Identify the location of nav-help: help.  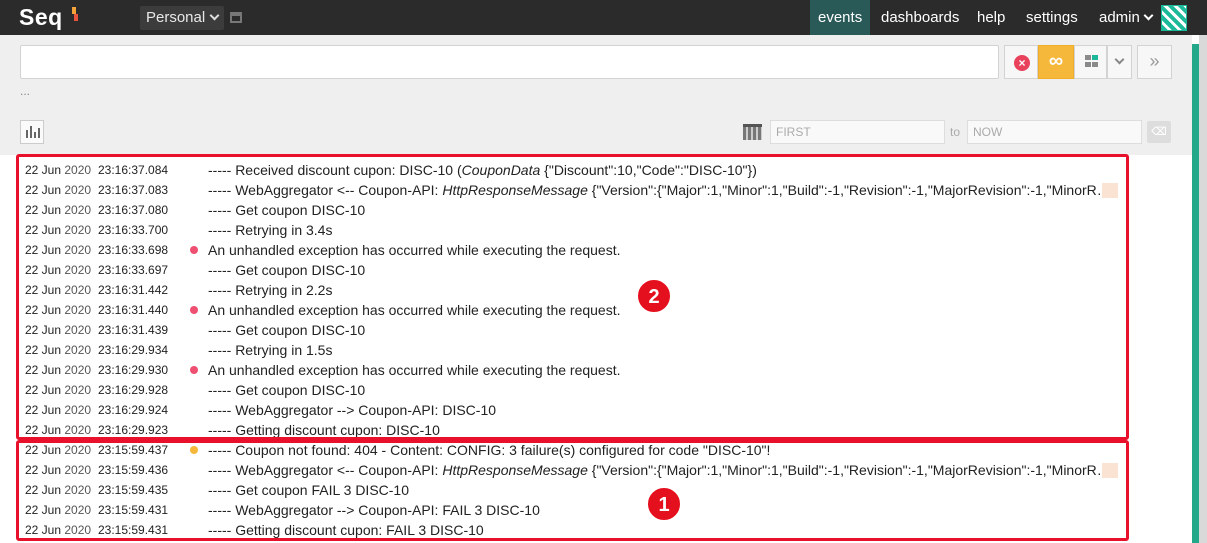
(991, 17).